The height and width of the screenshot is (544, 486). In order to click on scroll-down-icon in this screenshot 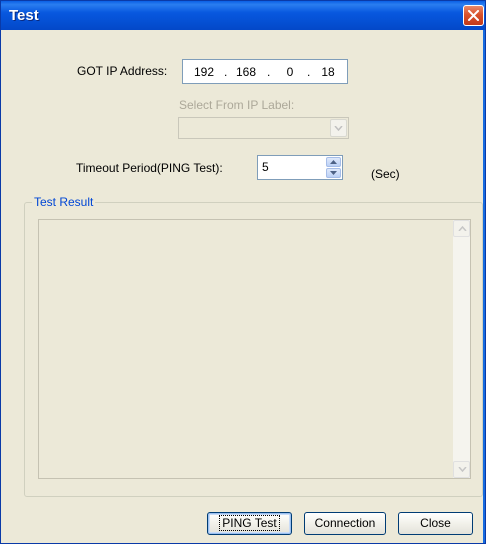, I will do `click(462, 469)`.